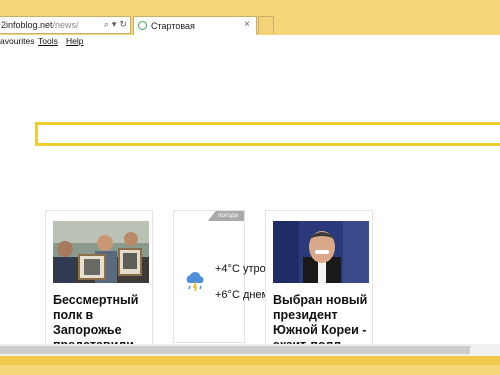 The width and height of the screenshot is (500, 375). I want to click on search-icon: ⌕, so click(106, 24).